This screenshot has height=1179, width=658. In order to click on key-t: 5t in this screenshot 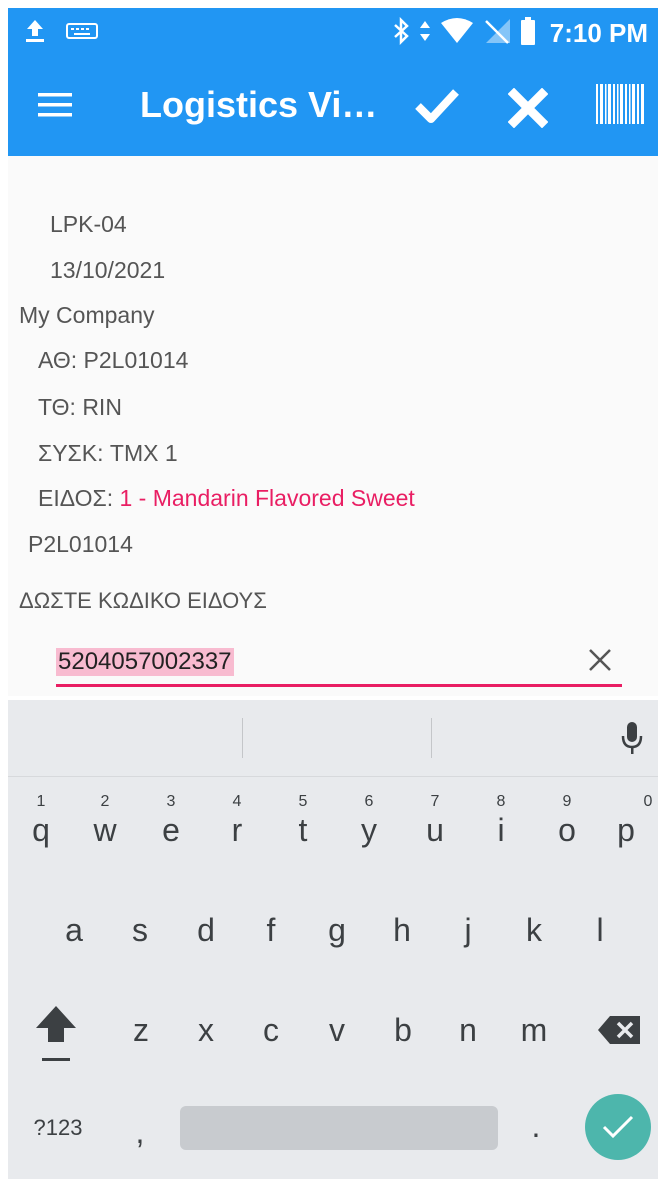, I will do `click(303, 827)`.